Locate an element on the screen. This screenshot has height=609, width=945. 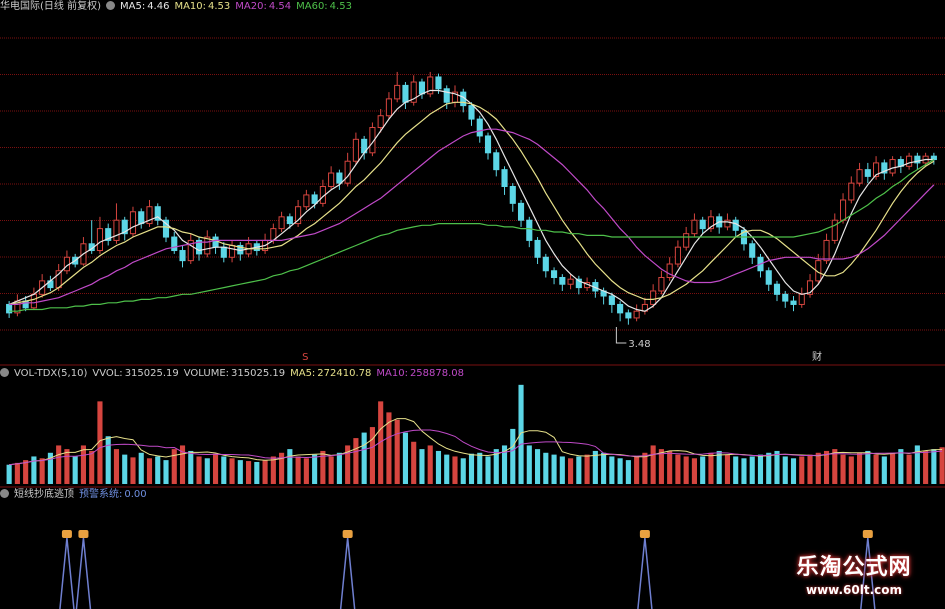
ma10-label: MA10: is located at coordinates (190, 6).